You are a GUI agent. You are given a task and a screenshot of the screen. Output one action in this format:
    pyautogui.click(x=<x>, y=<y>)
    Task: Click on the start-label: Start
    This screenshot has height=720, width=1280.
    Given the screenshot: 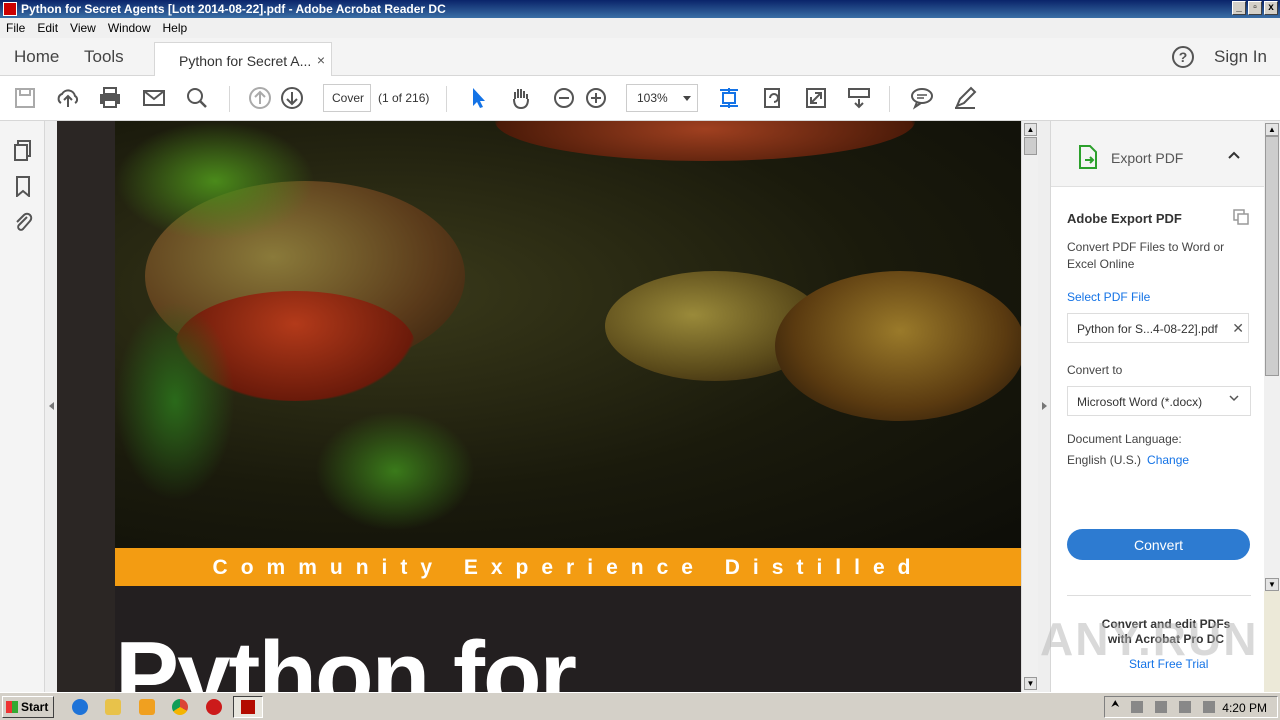 What is the action you would take?
    pyautogui.click(x=35, y=707)
    